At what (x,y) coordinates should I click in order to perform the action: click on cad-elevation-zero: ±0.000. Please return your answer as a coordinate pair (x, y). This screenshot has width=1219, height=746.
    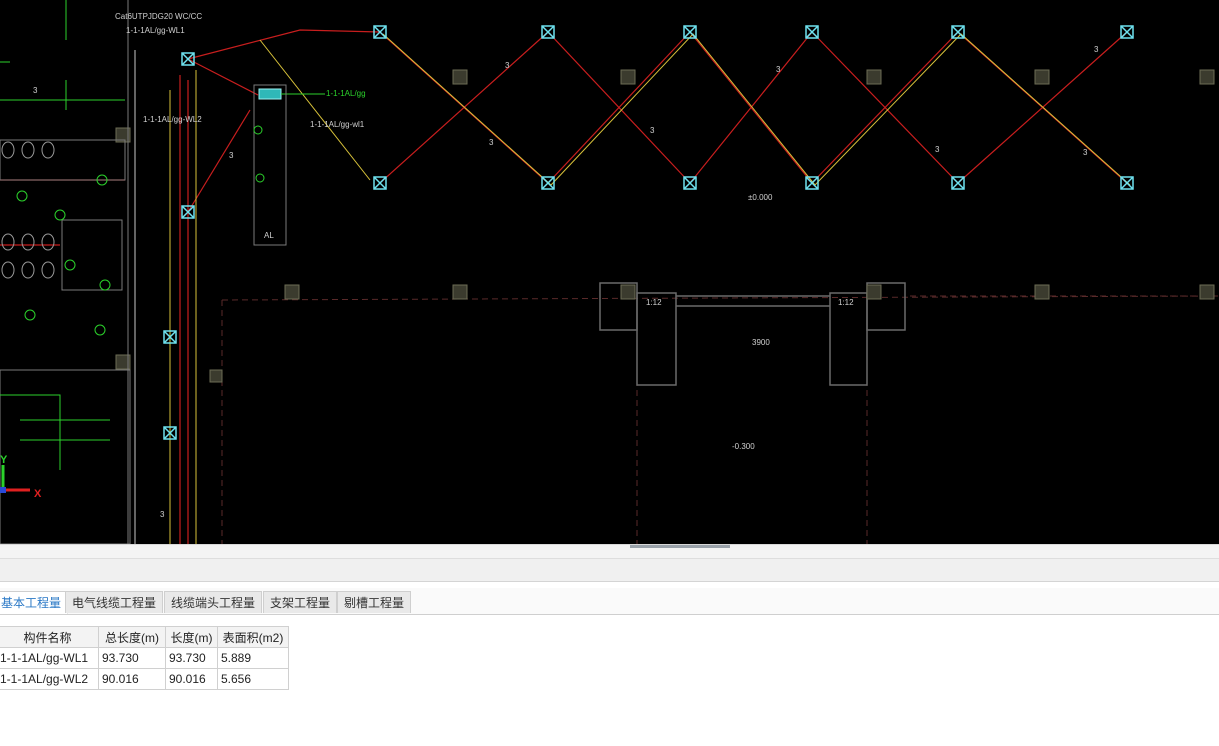
    Looking at the image, I should click on (760, 197).